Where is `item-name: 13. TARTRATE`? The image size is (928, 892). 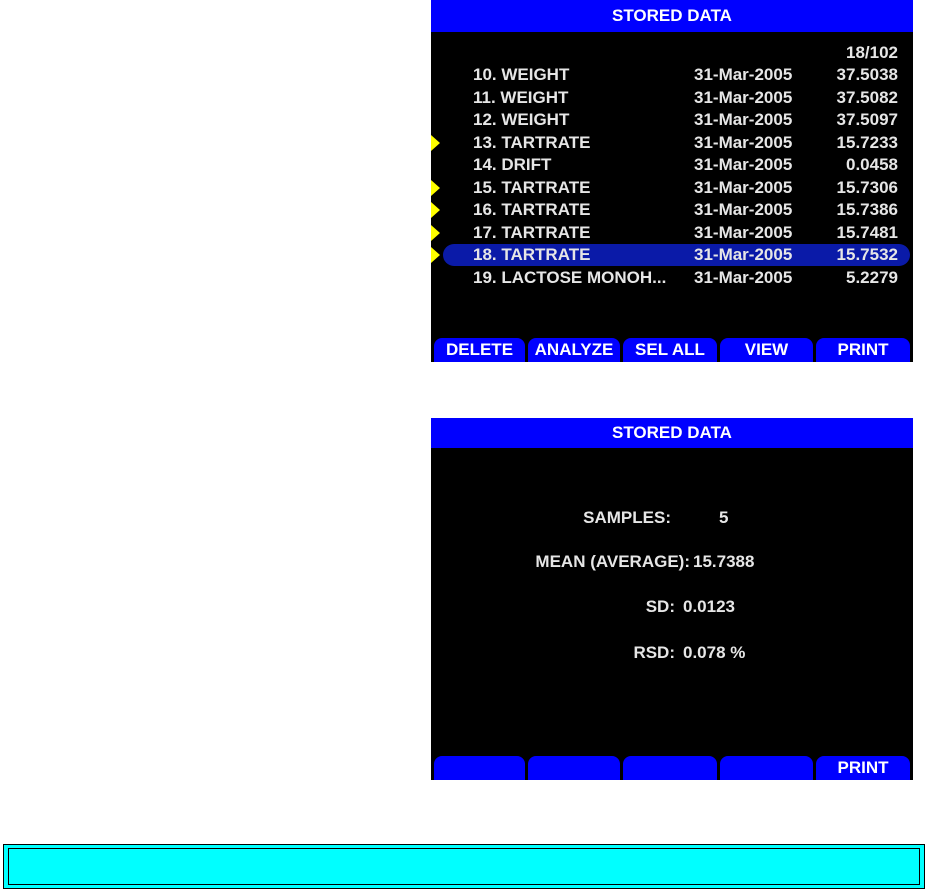 item-name: 13. TARTRATE is located at coordinates (532, 142).